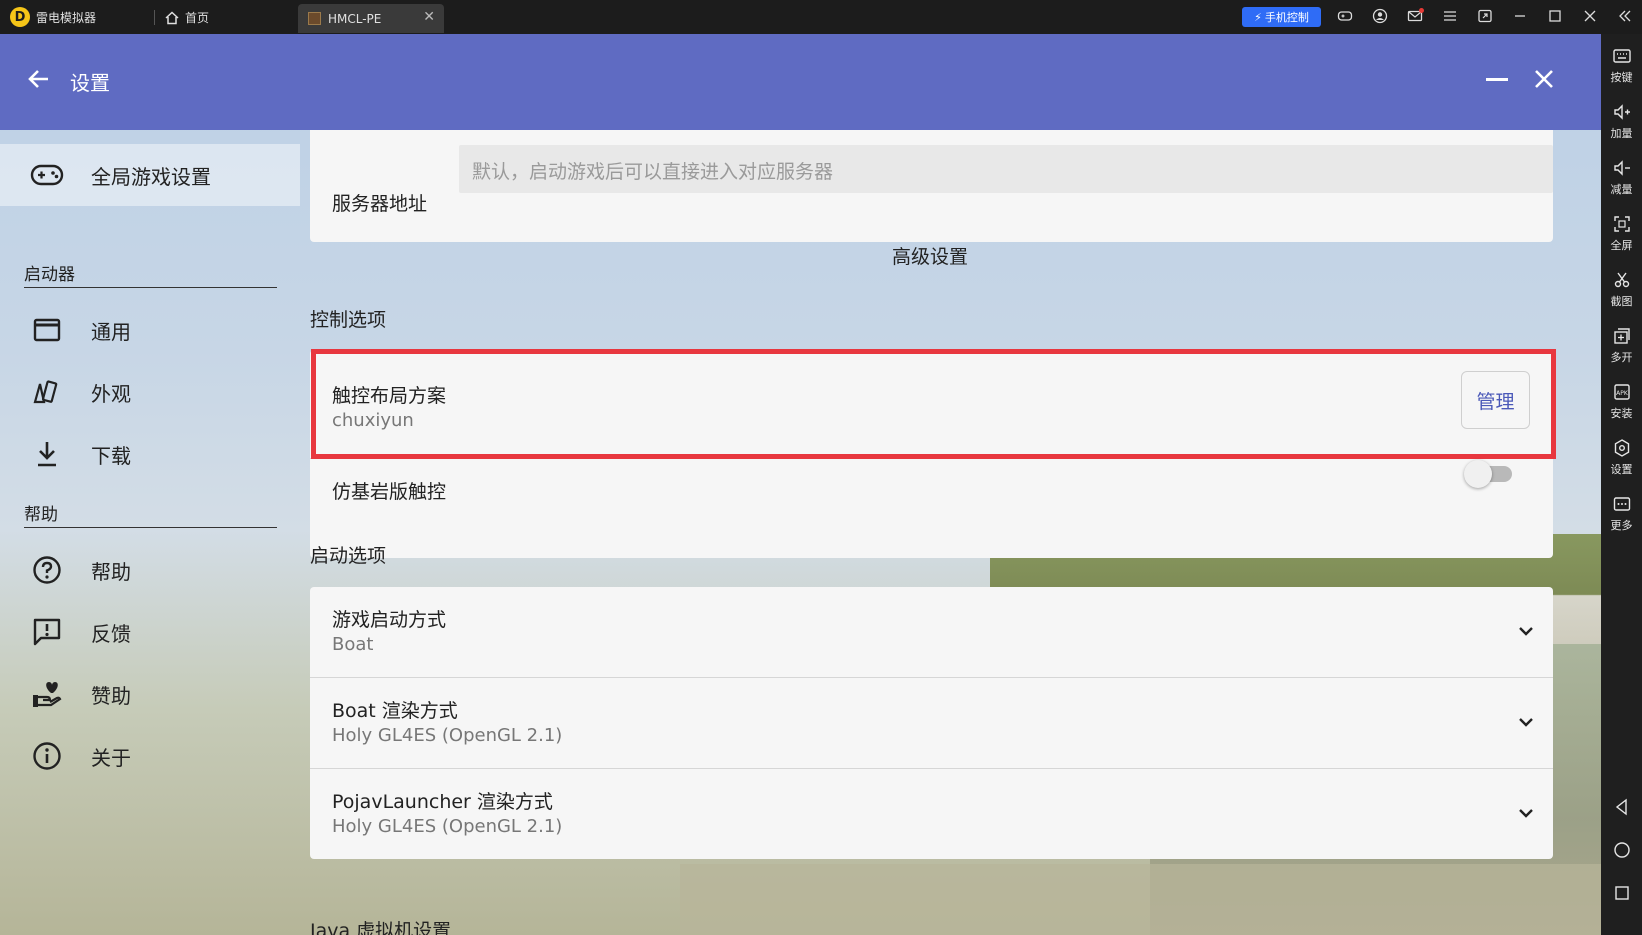 The image size is (1642, 935). What do you see at coordinates (111, 633) in the screenshot?
I see `nav-label-feedback: 反馈` at bounding box center [111, 633].